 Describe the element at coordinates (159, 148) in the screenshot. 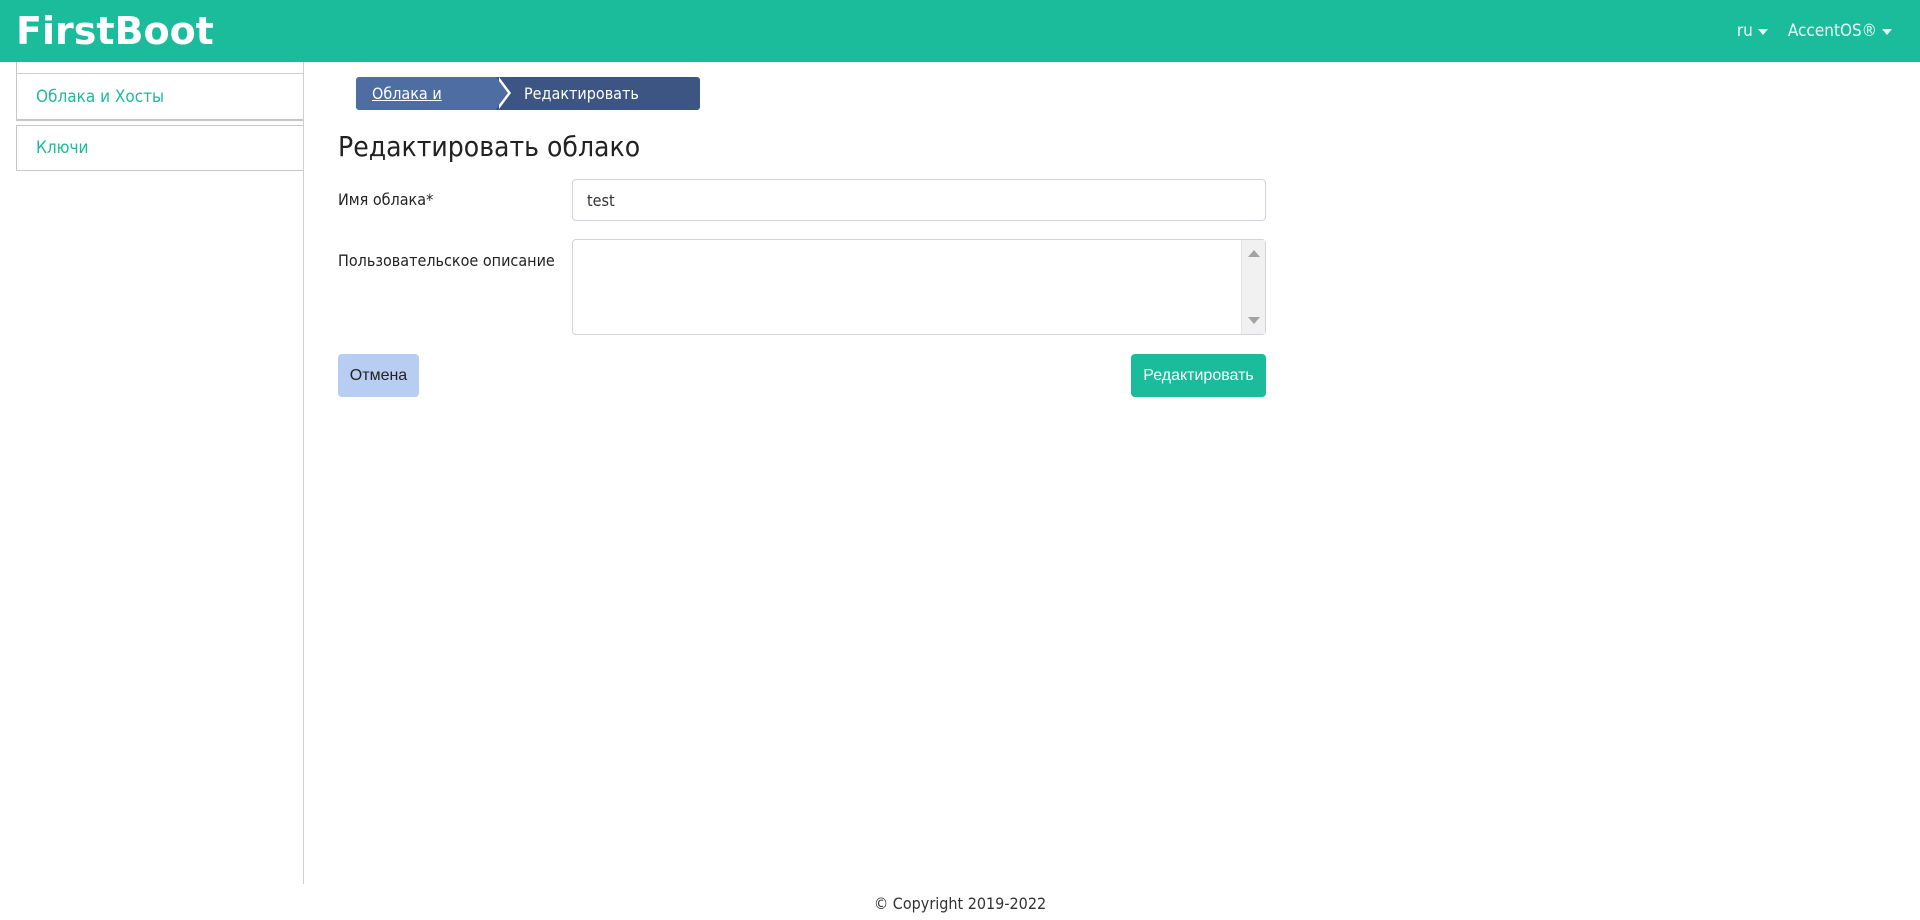

I see `sidebar-item-keys: Ключи` at that location.